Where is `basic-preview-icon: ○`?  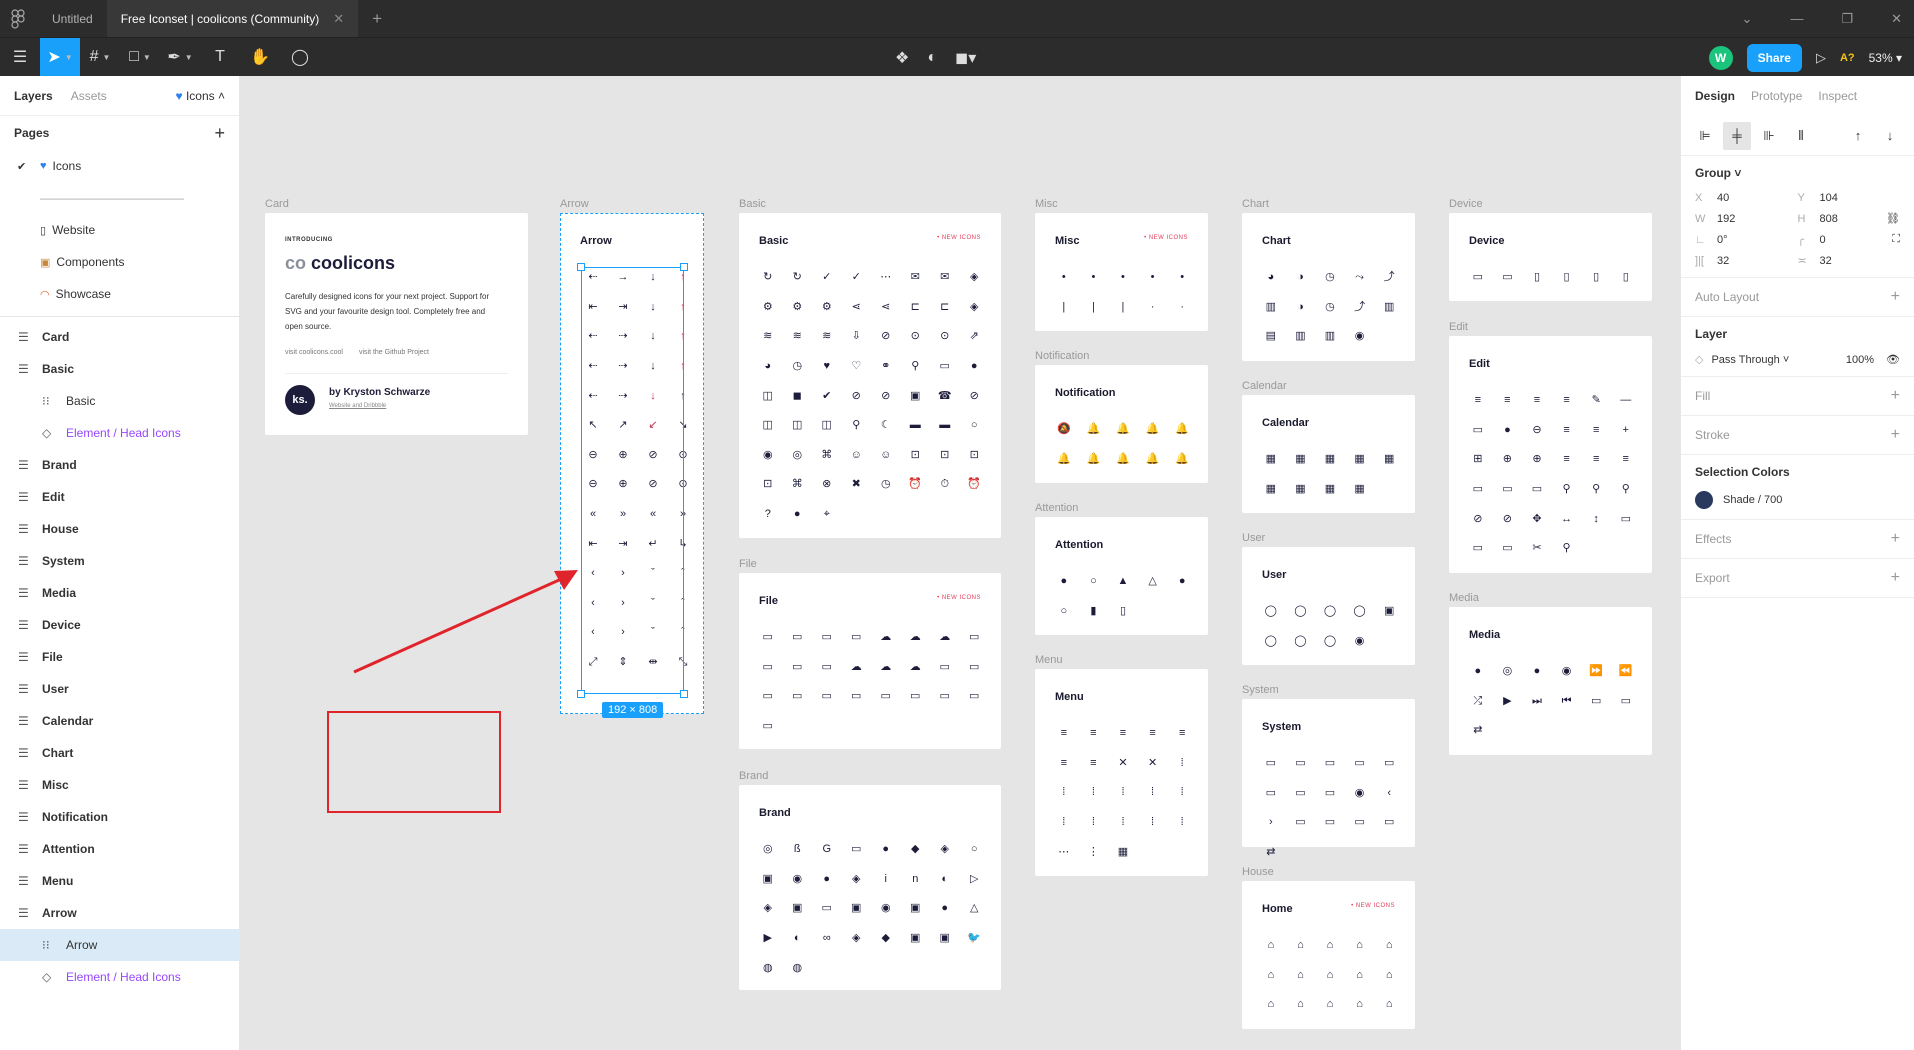
basic-preview-icon: ○ is located at coordinates (975, 426).